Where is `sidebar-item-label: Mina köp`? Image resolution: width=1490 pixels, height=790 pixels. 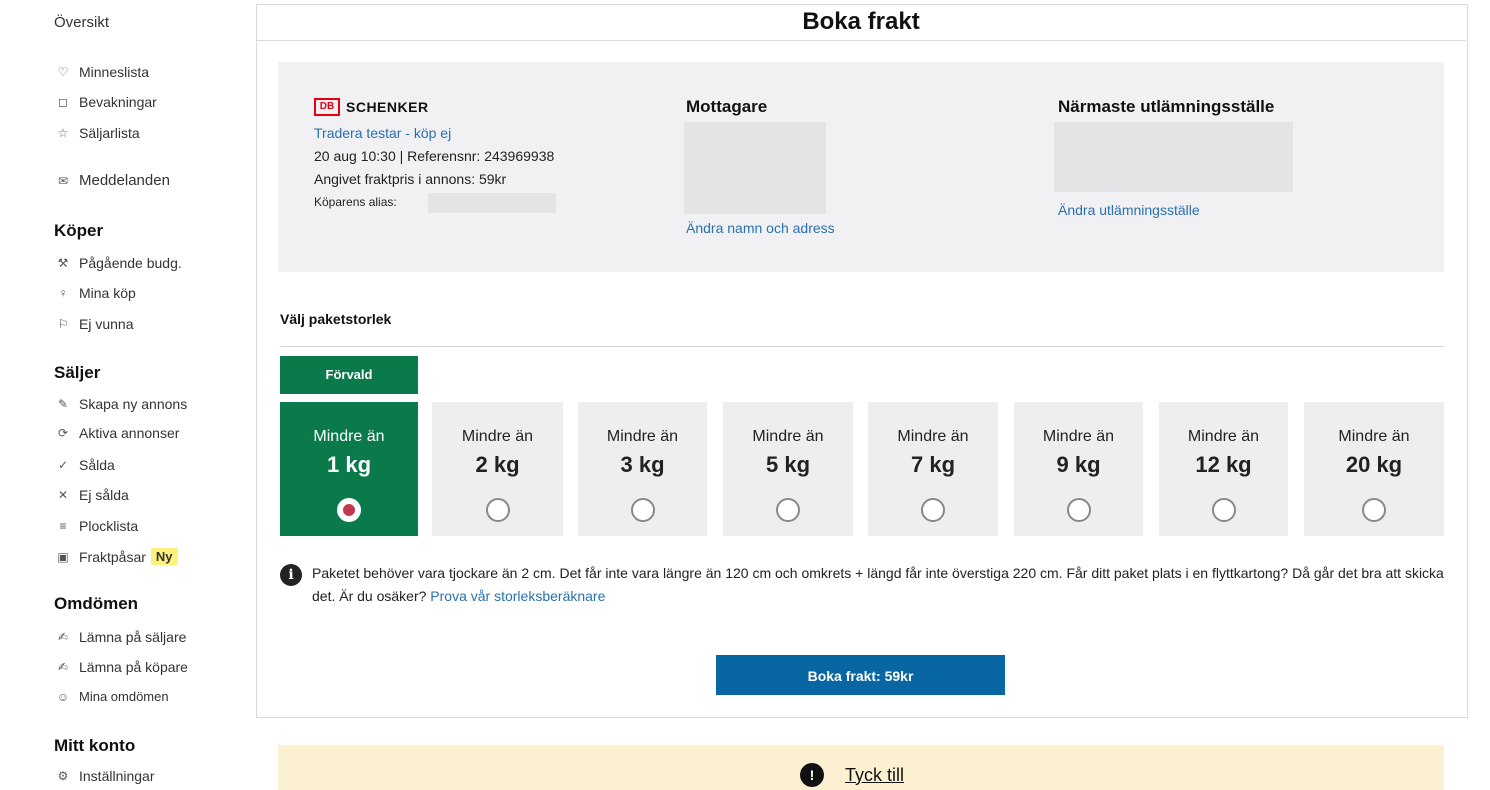
sidebar-item-label: Mina köp is located at coordinates (107, 293).